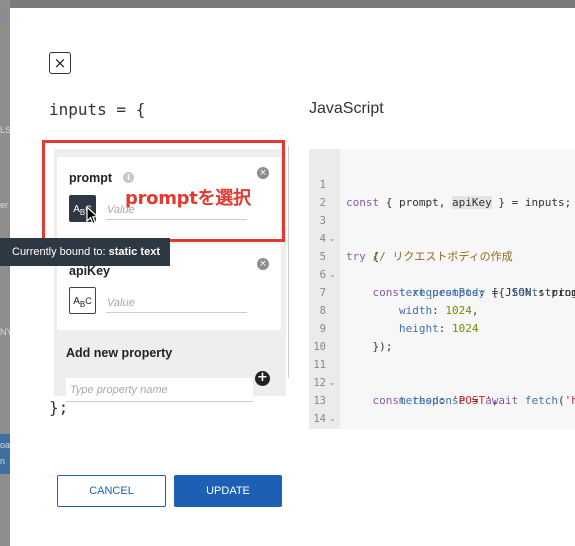  I want to click on binding-tooltip: Currently bound to: static text, so click(85, 252).